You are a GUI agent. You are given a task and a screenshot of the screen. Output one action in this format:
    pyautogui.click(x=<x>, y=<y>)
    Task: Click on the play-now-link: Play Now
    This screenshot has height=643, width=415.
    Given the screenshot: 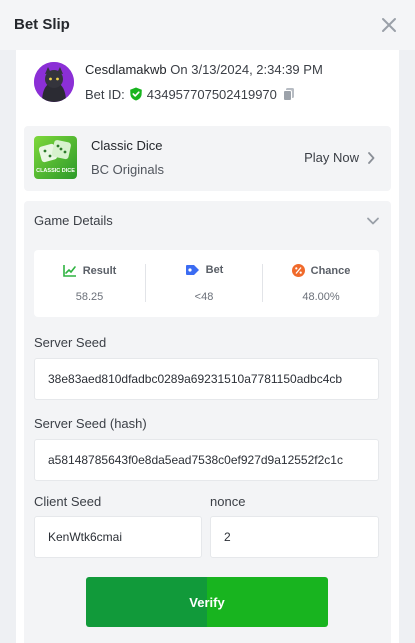 What is the action you would take?
    pyautogui.click(x=339, y=157)
    